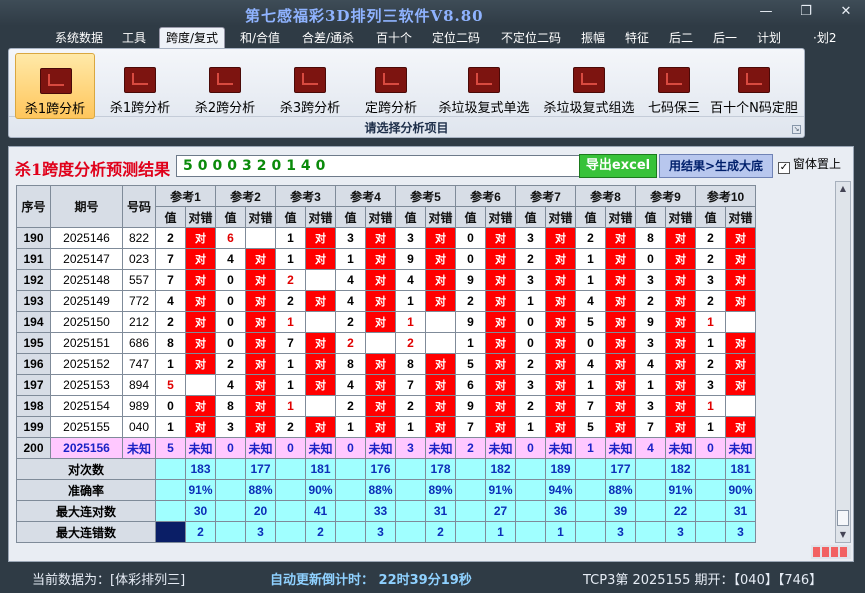  Describe the element at coordinates (109, 580) in the screenshot. I see `status-data-source: 当前数据为：[体彩排列三]` at that location.